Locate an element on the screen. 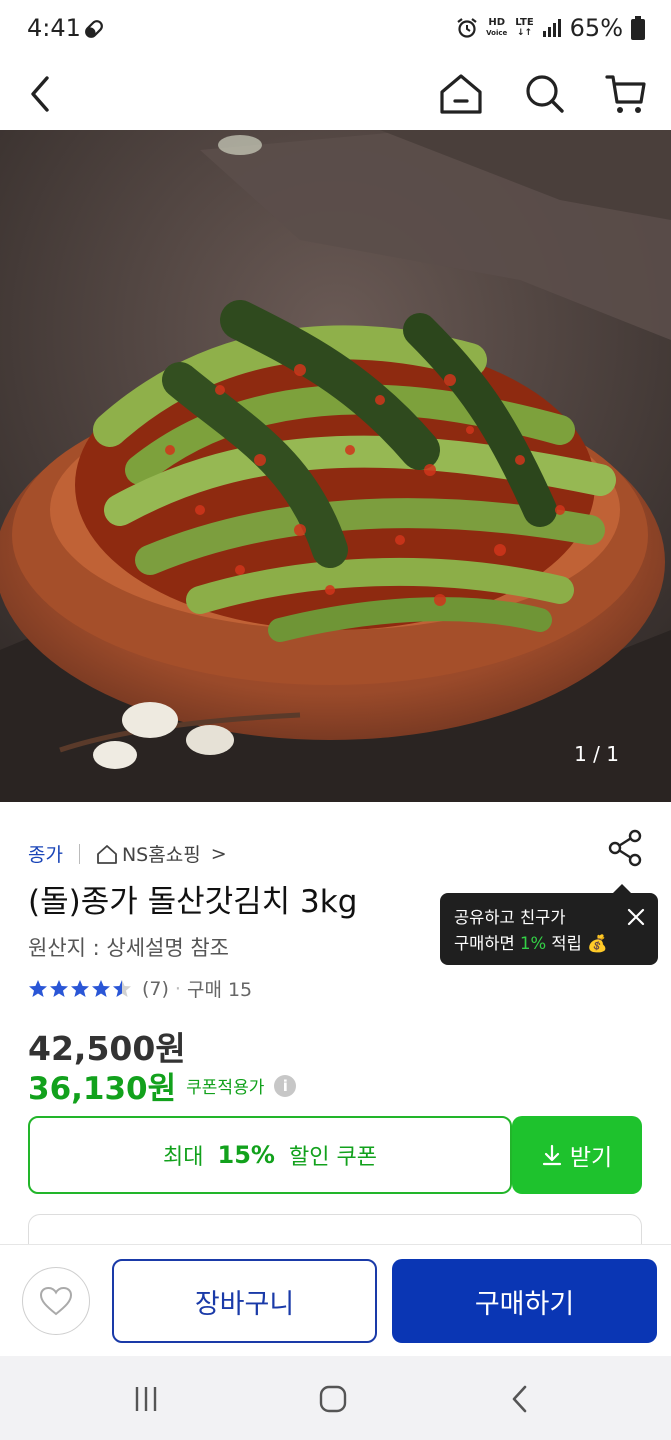 This screenshot has height=1440, width=671. cart-button is located at coordinates (626, 94).